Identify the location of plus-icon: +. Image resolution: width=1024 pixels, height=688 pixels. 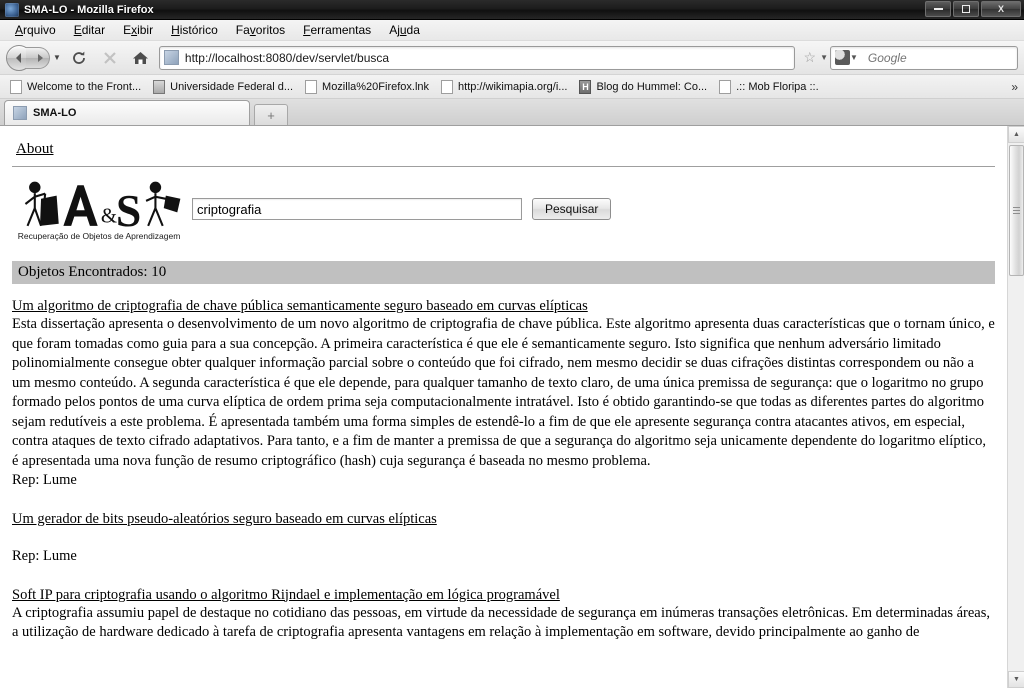
(271, 115).